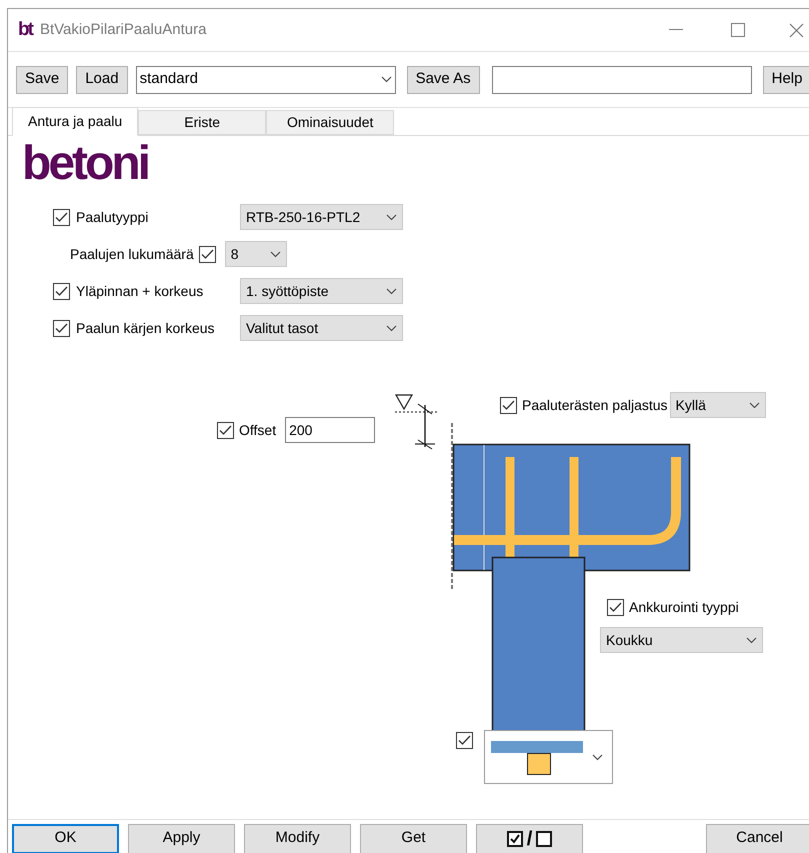 The height and width of the screenshot is (853, 809). I want to click on option-label: Yläpinnan + korkeus, so click(140, 291).